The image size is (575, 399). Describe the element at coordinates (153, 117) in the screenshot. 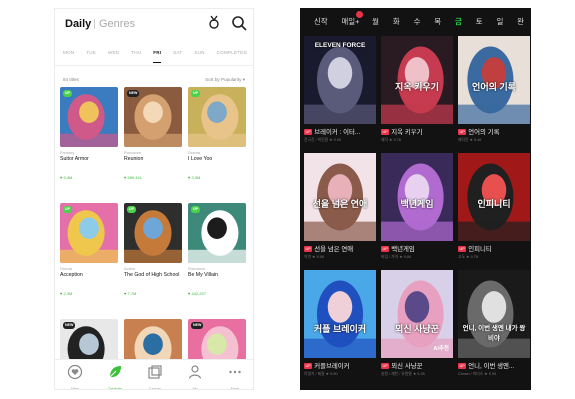

I see `comic-thumbnail: NEW` at that location.